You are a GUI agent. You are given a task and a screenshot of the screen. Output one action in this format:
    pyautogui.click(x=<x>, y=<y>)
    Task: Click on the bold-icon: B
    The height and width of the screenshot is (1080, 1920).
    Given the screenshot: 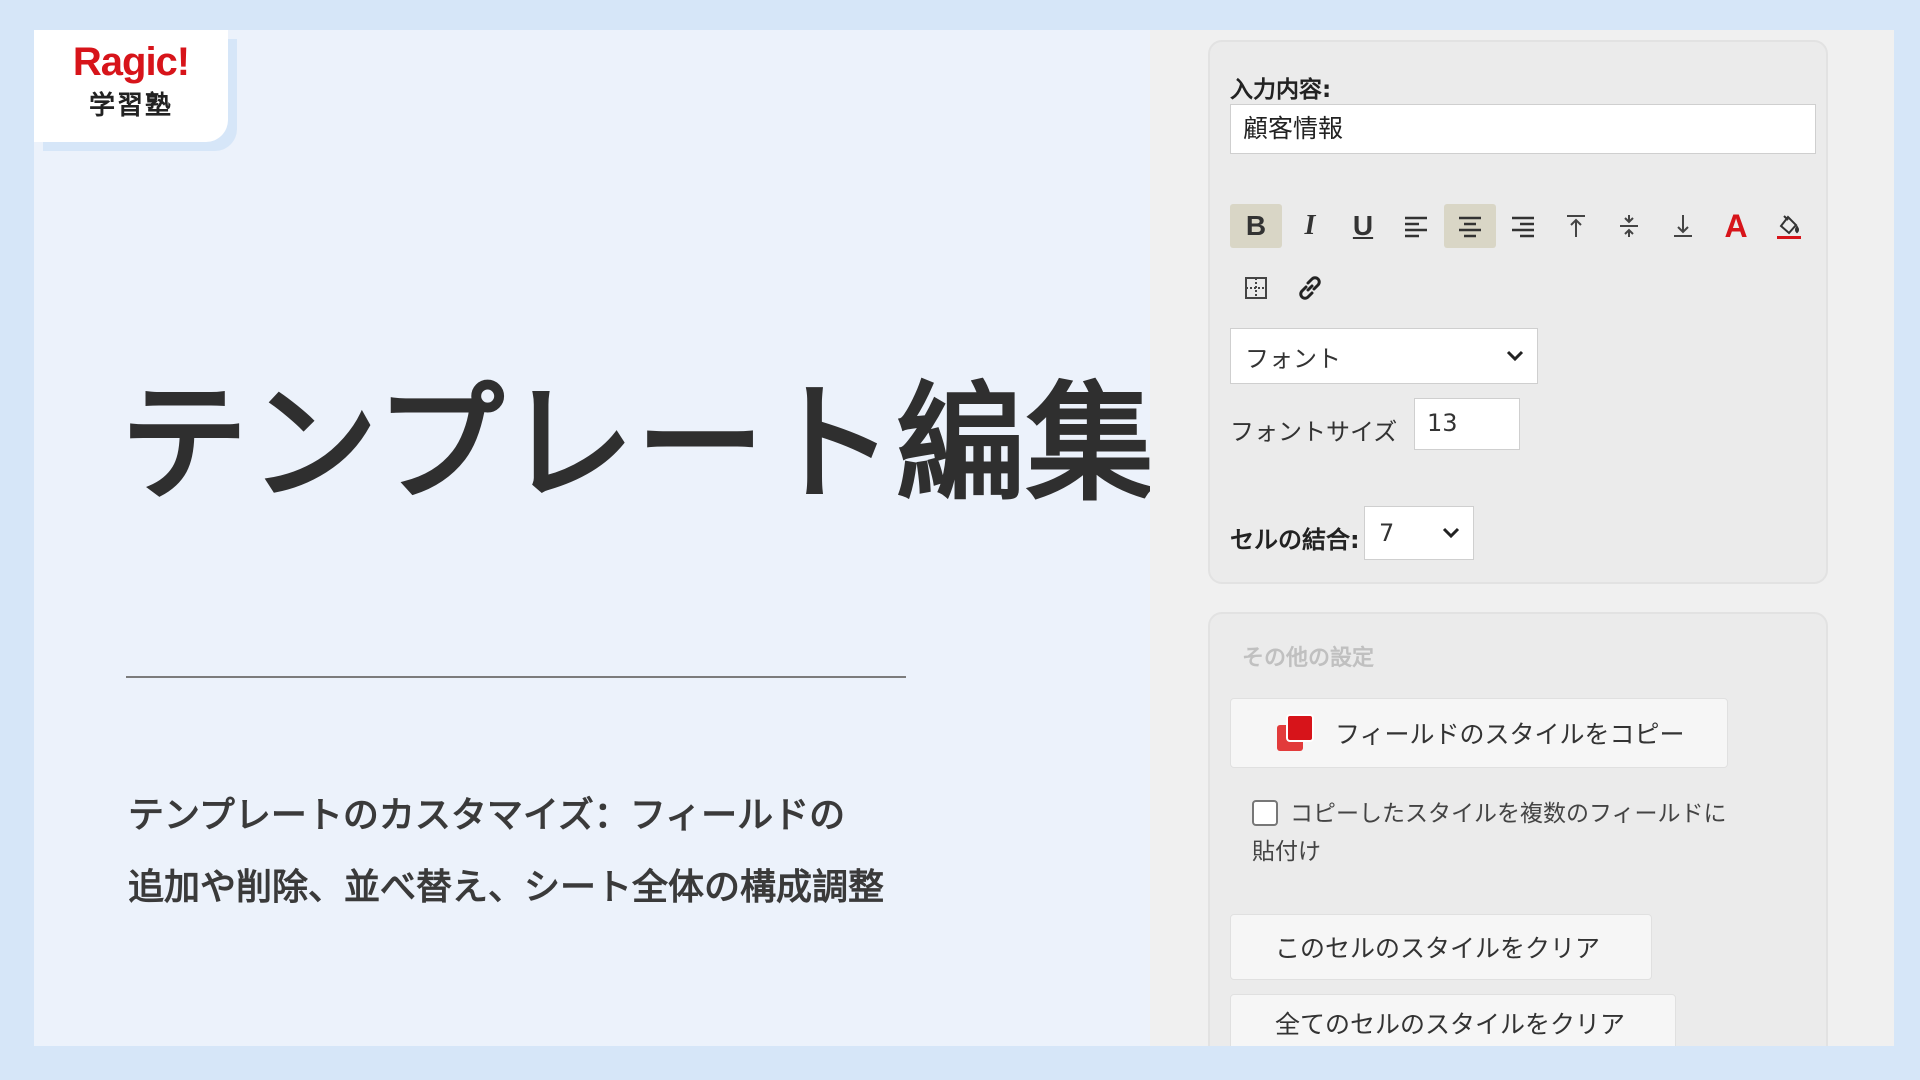 What is the action you would take?
    pyautogui.click(x=1256, y=225)
    